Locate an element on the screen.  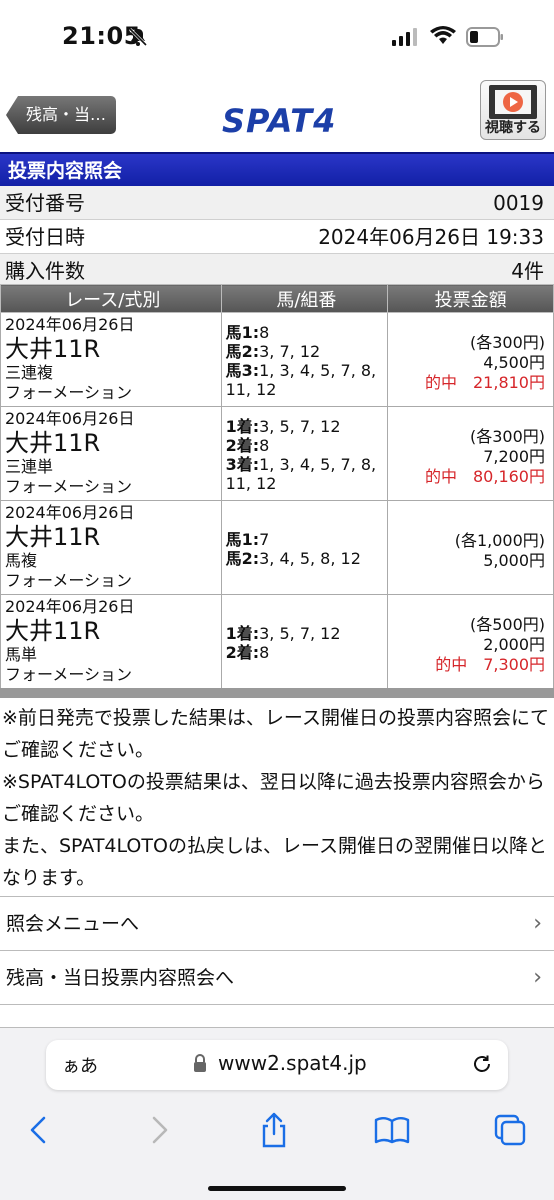
combo-value: 3, 7, 12 is located at coordinates (290, 351).